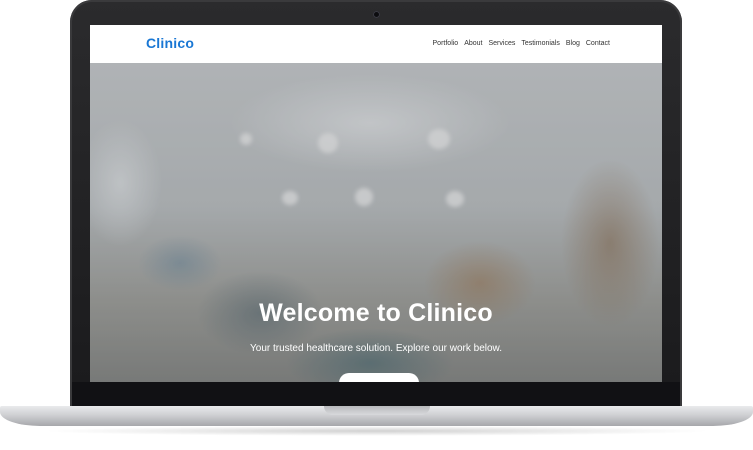 This screenshot has width=753, height=450. I want to click on hero-title: Welcome to Clinico, so click(376, 313).